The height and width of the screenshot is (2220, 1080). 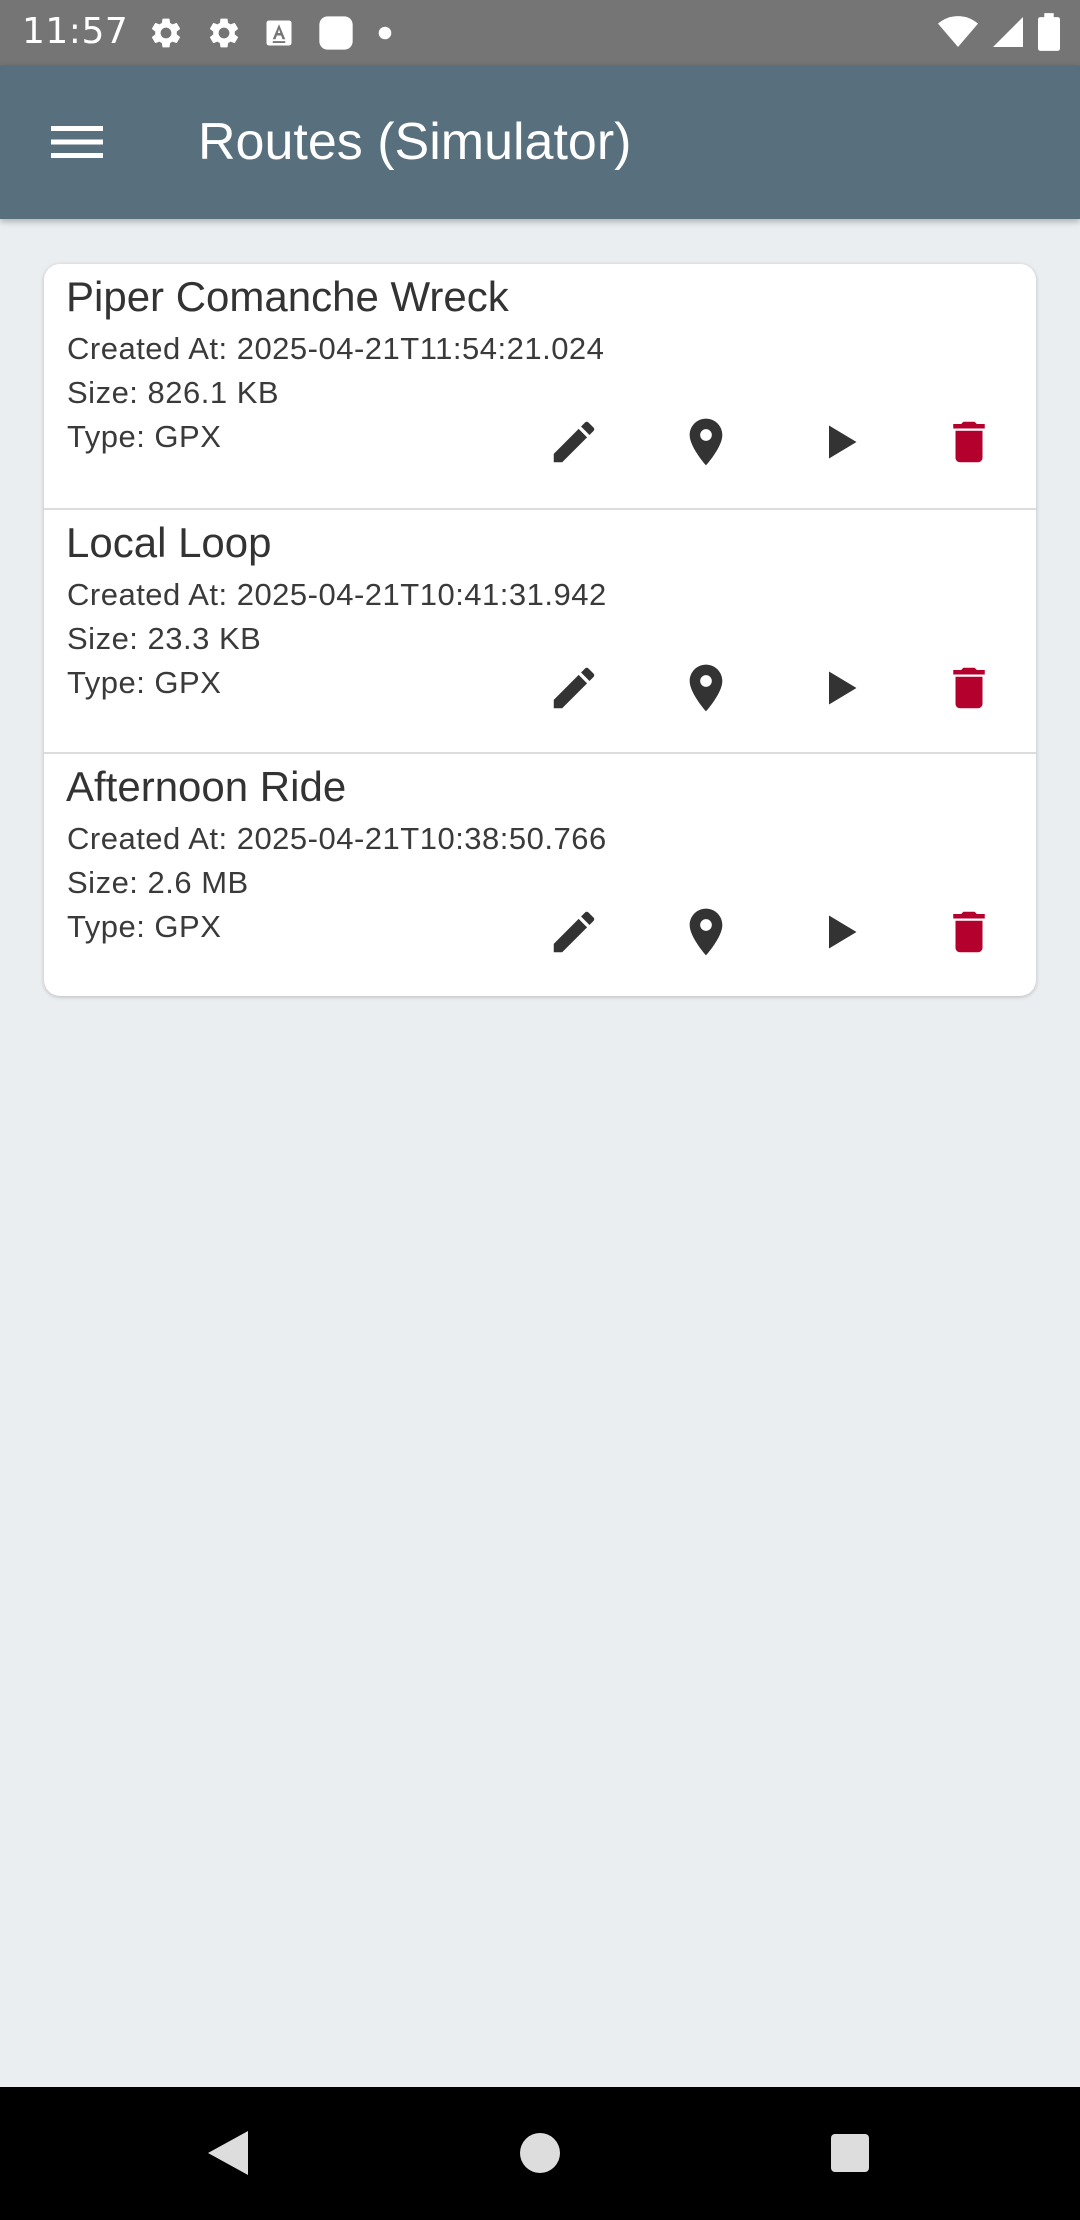 What do you see at coordinates (337, 838) in the screenshot?
I see `route-created-at: Created At: 2025-04-21T10:38:50.766` at bounding box center [337, 838].